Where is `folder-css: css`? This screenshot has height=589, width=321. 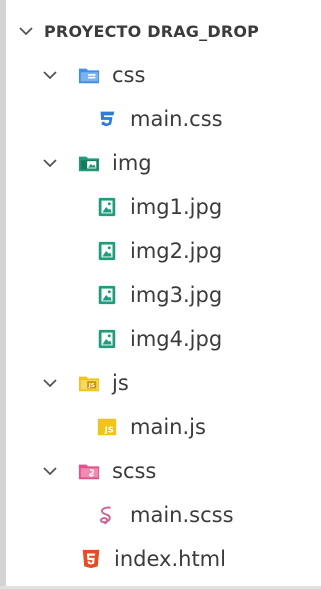
folder-css: css is located at coordinates (163, 75).